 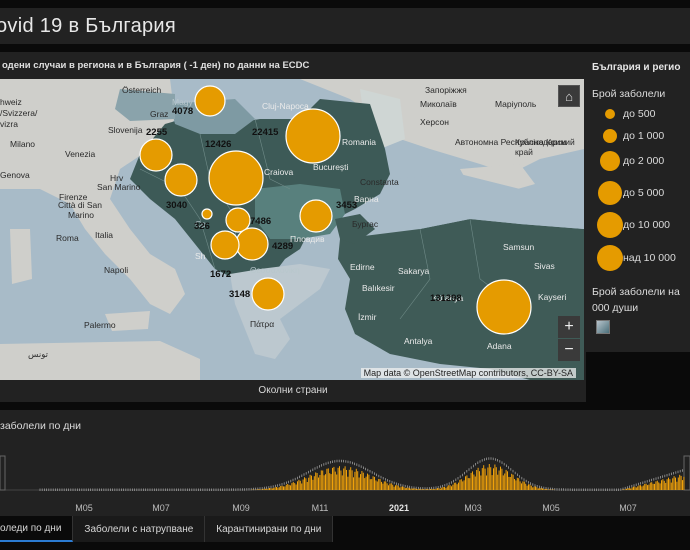 What do you see at coordinates (207, 214) in the screenshot?
I see `bubble-montenegro` at bounding box center [207, 214].